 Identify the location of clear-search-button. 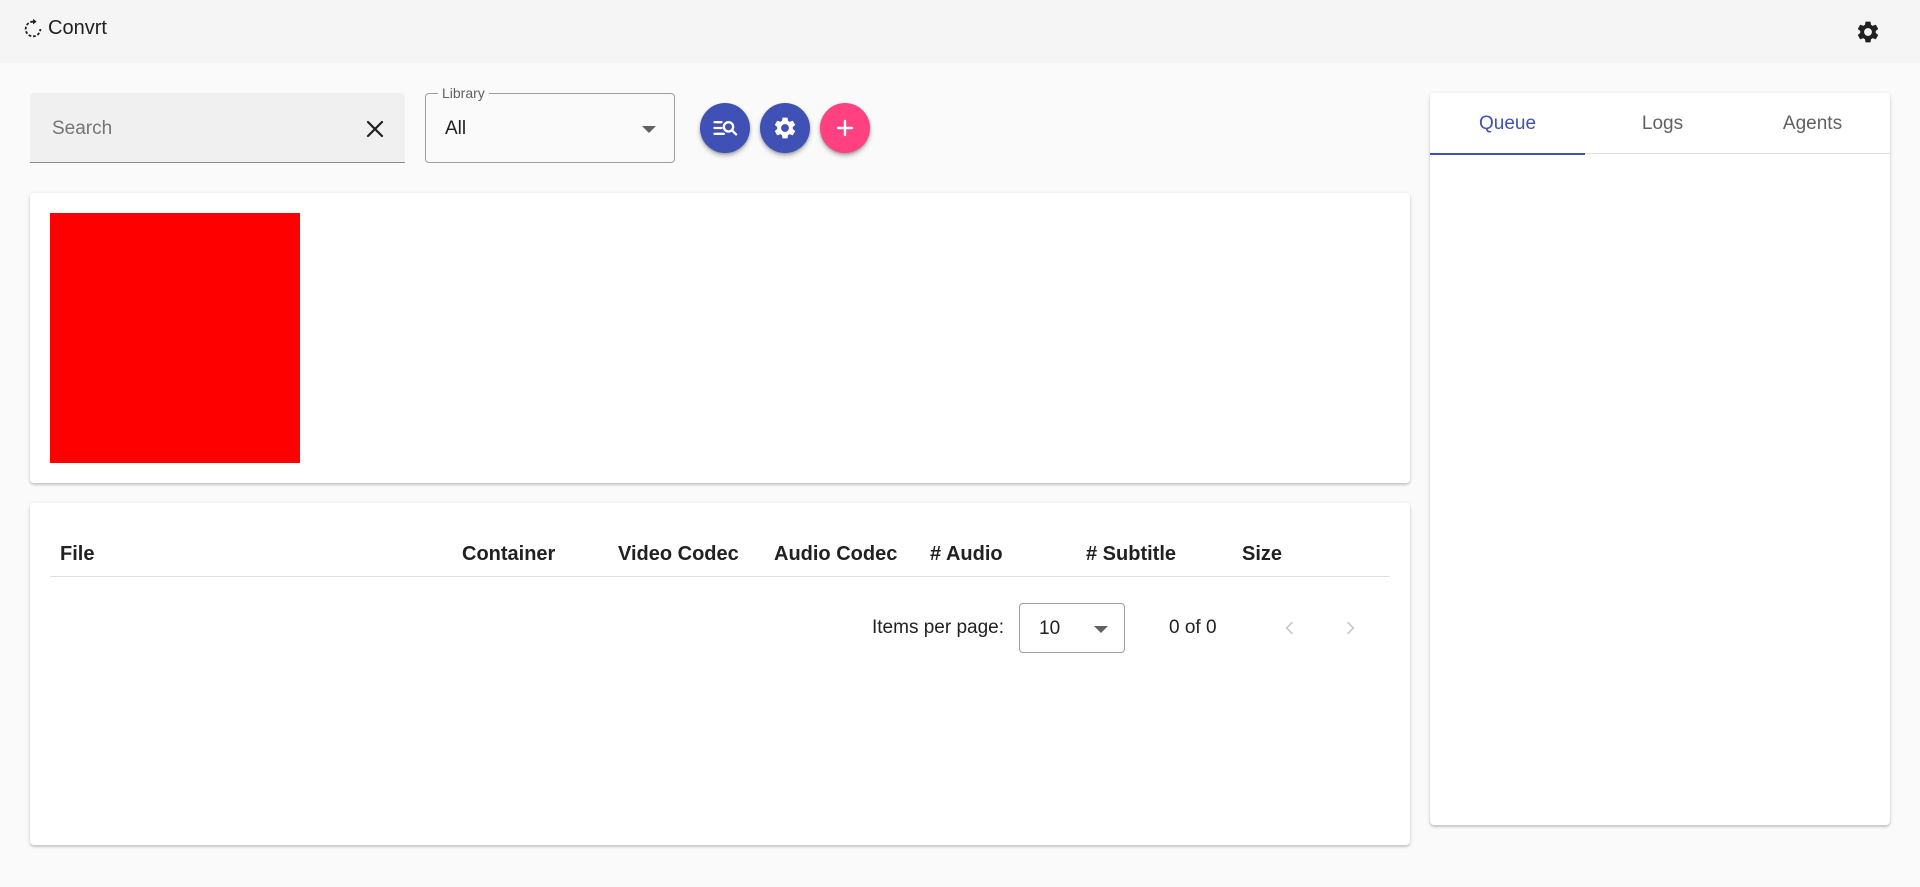
(375, 129).